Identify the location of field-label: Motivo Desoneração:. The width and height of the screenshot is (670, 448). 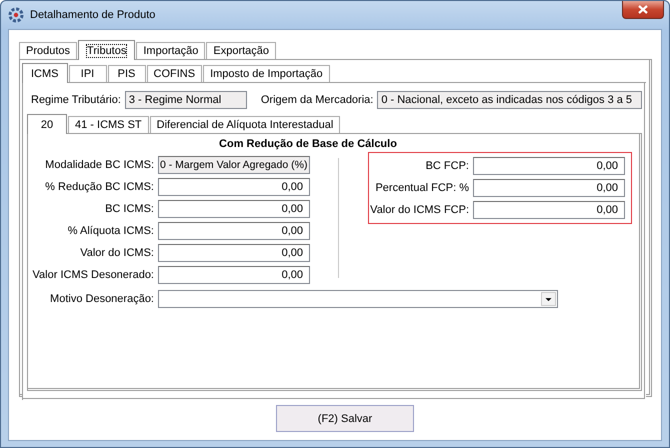
(101, 299).